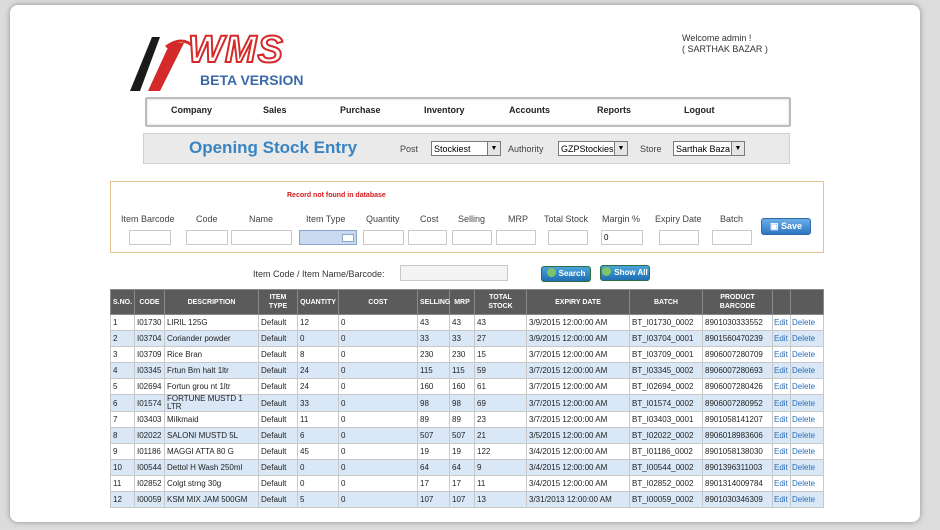  I want to click on cell-code: I03403, so click(149, 419).